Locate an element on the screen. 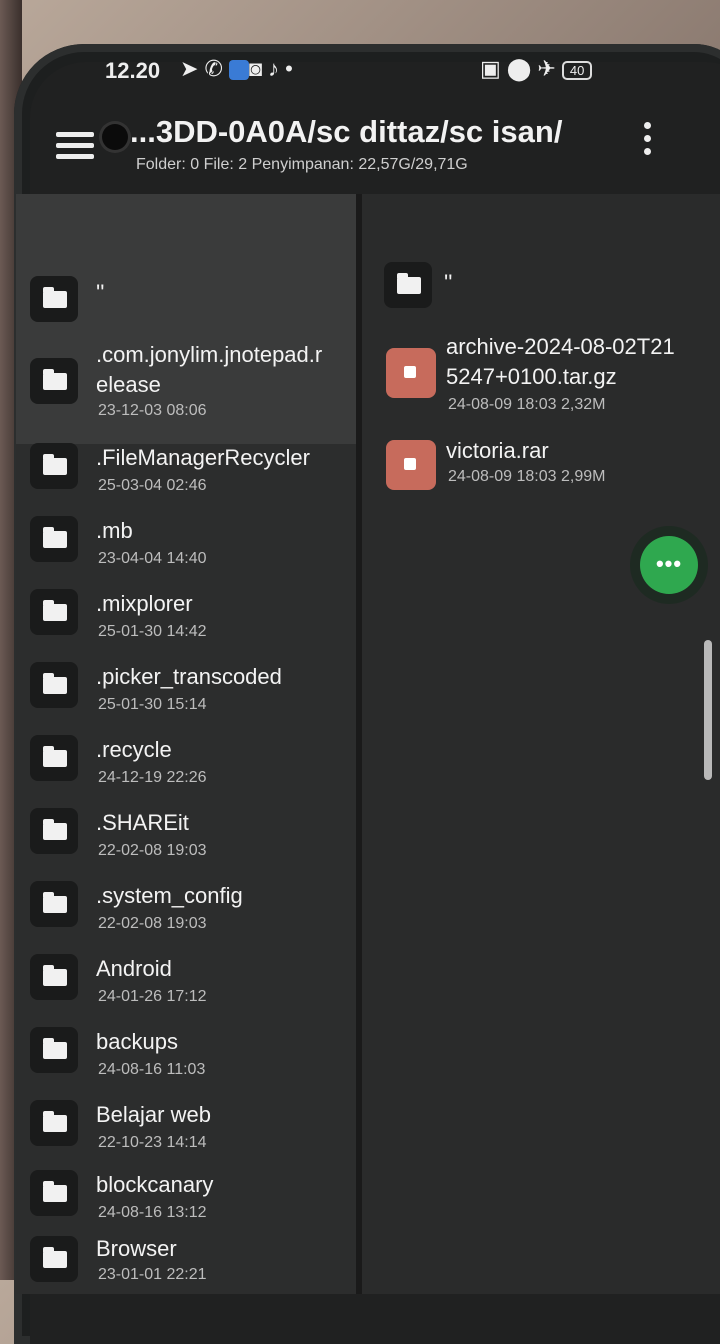  item-name: .mb is located at coordinates (114, 530).